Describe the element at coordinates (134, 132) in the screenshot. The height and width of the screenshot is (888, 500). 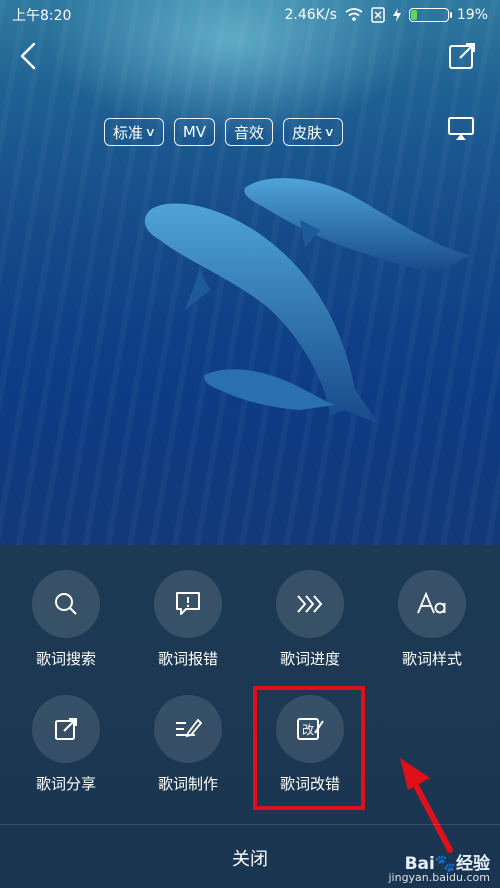
I see `chip-standard: 标准 ∨` at that location.